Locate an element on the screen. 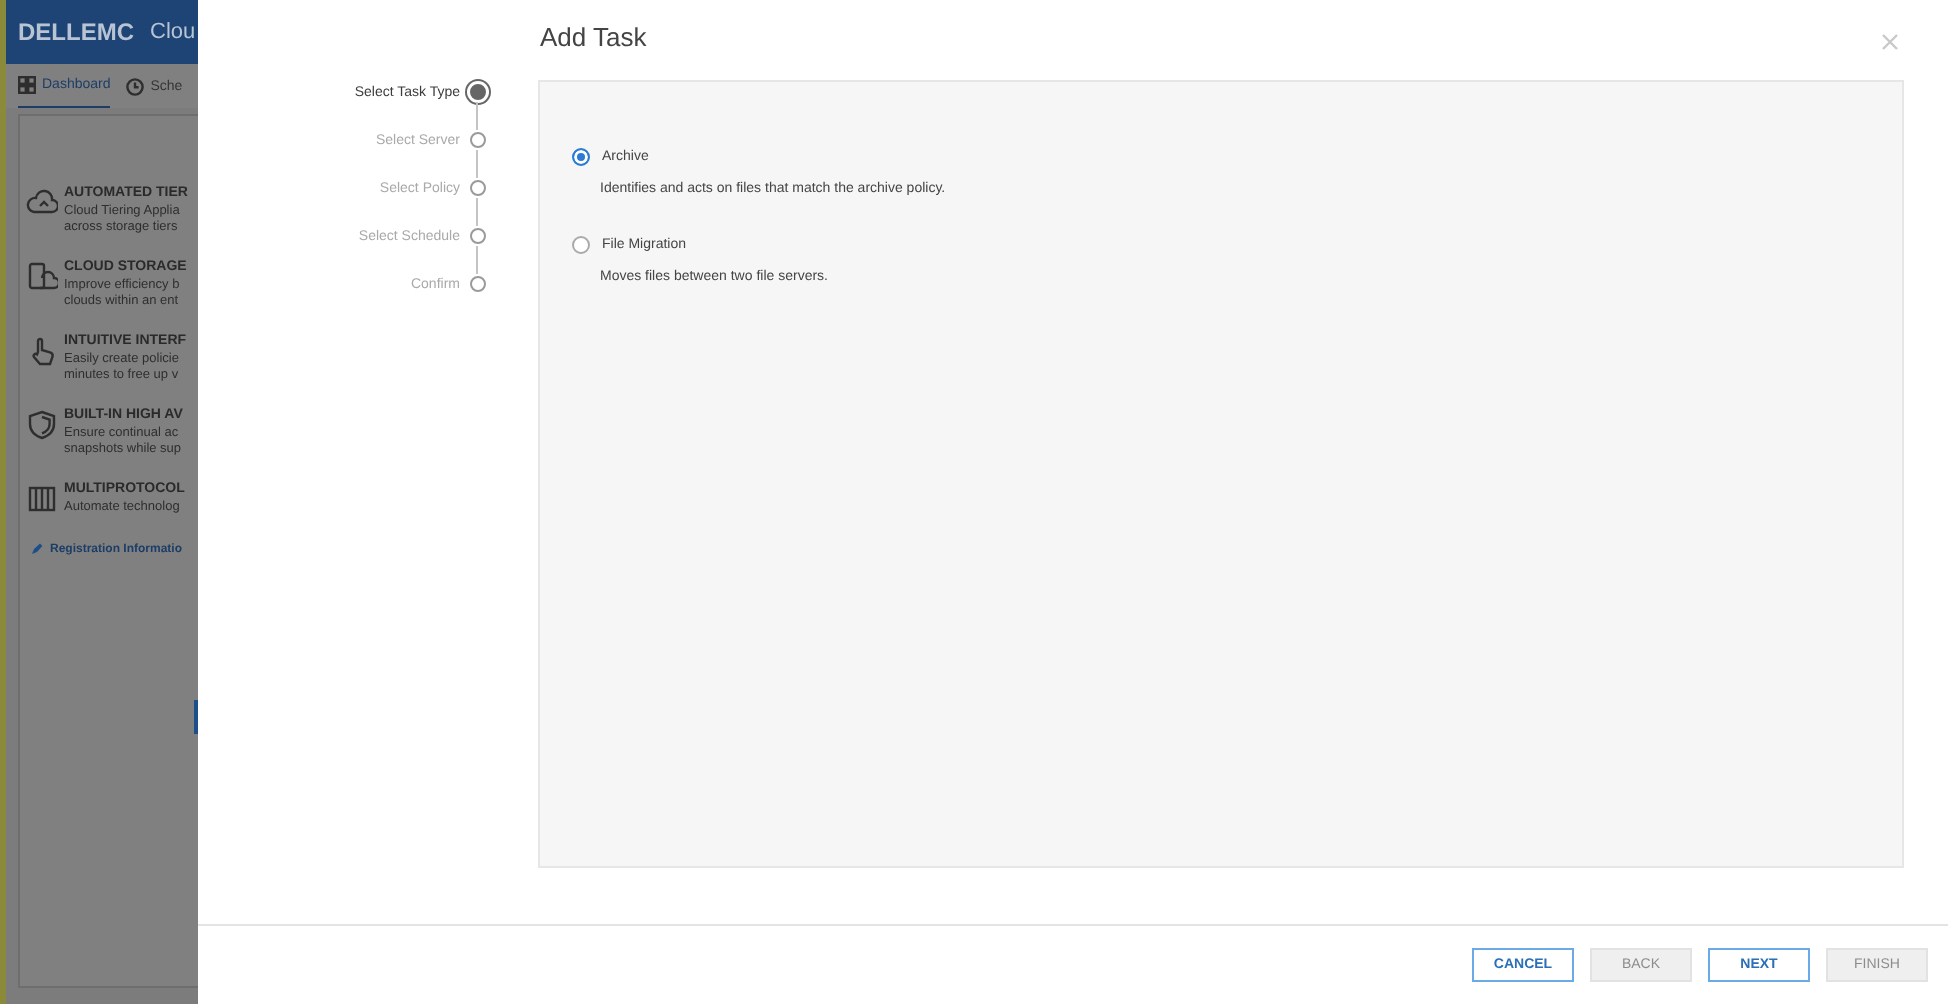  server-icon is located at coordinates (42, 499).